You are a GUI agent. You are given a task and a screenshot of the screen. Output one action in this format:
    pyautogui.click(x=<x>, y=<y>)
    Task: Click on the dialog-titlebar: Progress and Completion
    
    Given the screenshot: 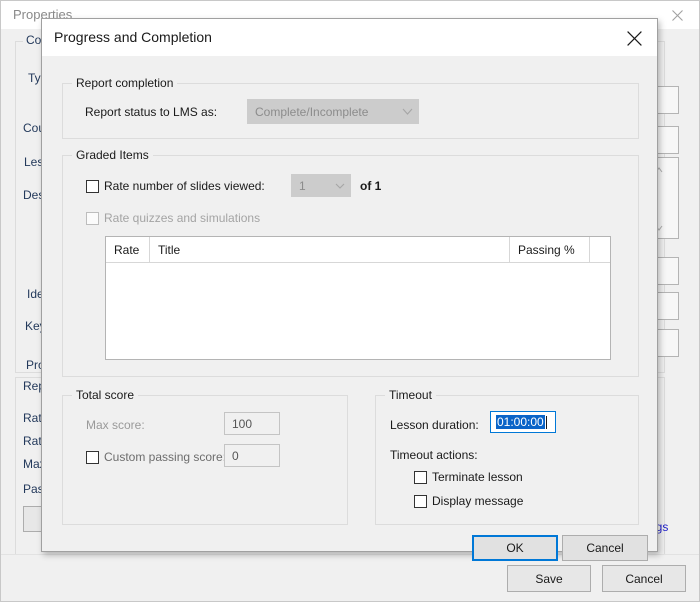 What is the action you would take?
    pyautogui.click(x=349, y=37)
    